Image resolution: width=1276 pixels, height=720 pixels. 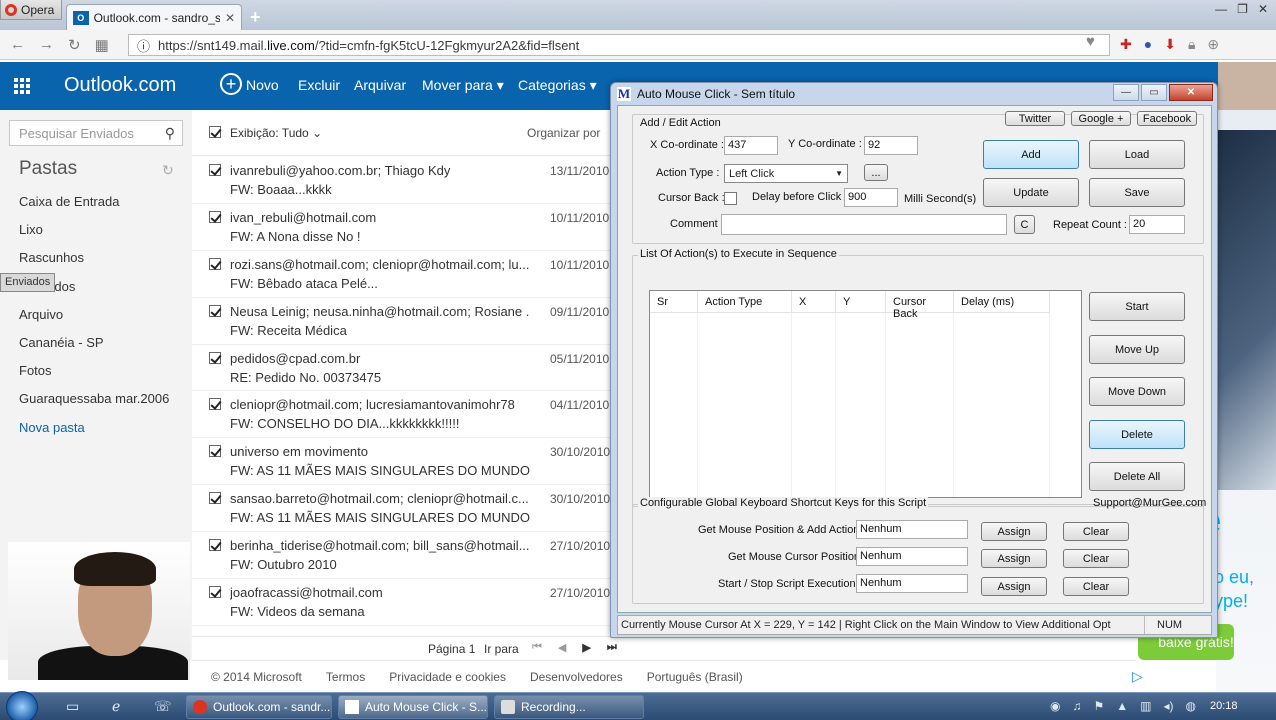 I want to click on terms-link: Termos, so click(x=345, y=677).